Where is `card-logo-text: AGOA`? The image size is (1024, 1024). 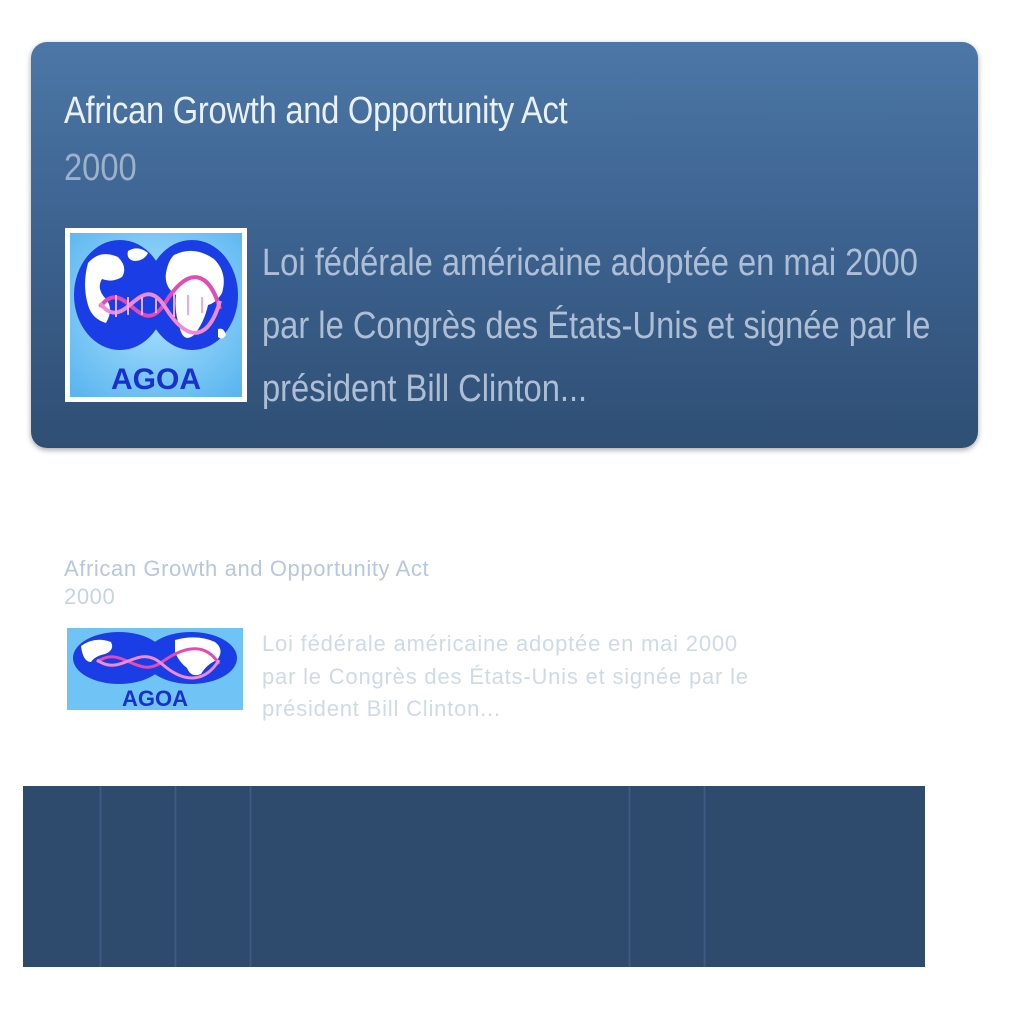
card-logo-text: AGOA is located at coordinates (156, 379).